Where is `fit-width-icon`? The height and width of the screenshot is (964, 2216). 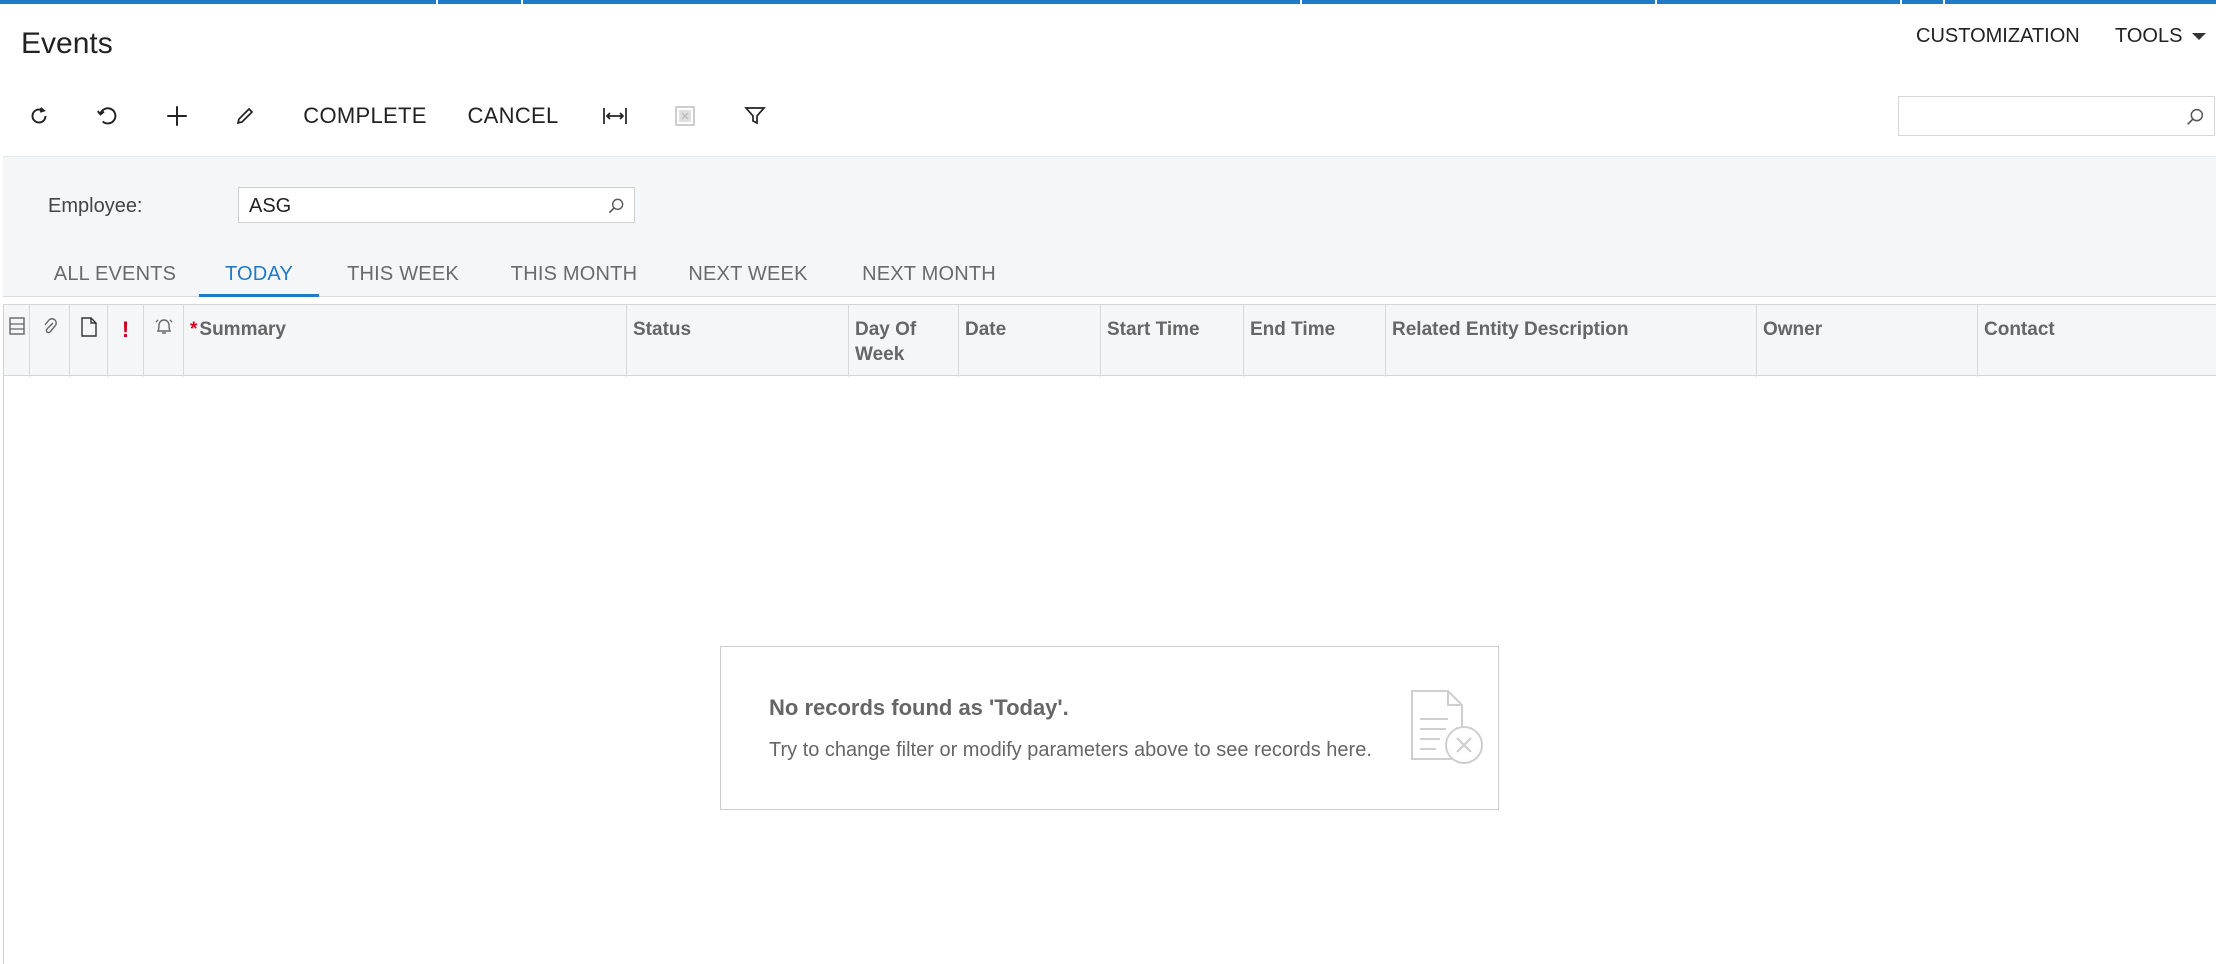
fit-width-icon is located at coordinates (615, 116).